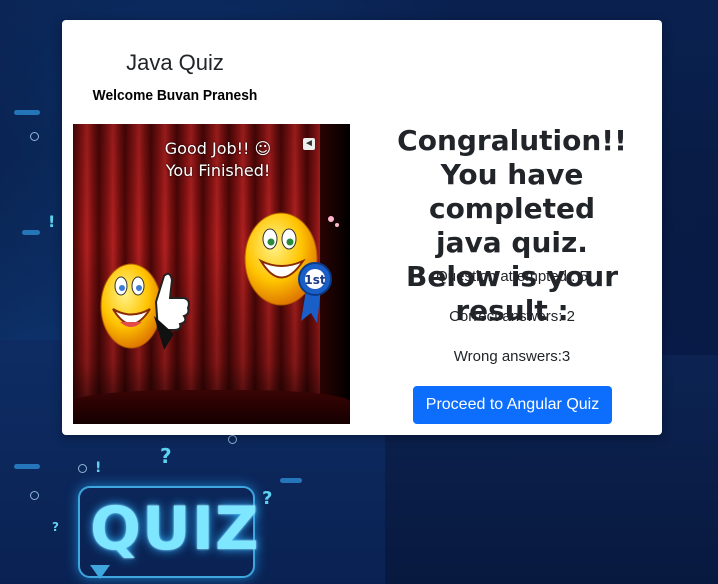 The height and width of the screenshot is (584, 718). What do you see at coordinates (291, 267) in the screenshot?
I see `winner-smiley-icon: 1st` at bounding box center [291, 267].